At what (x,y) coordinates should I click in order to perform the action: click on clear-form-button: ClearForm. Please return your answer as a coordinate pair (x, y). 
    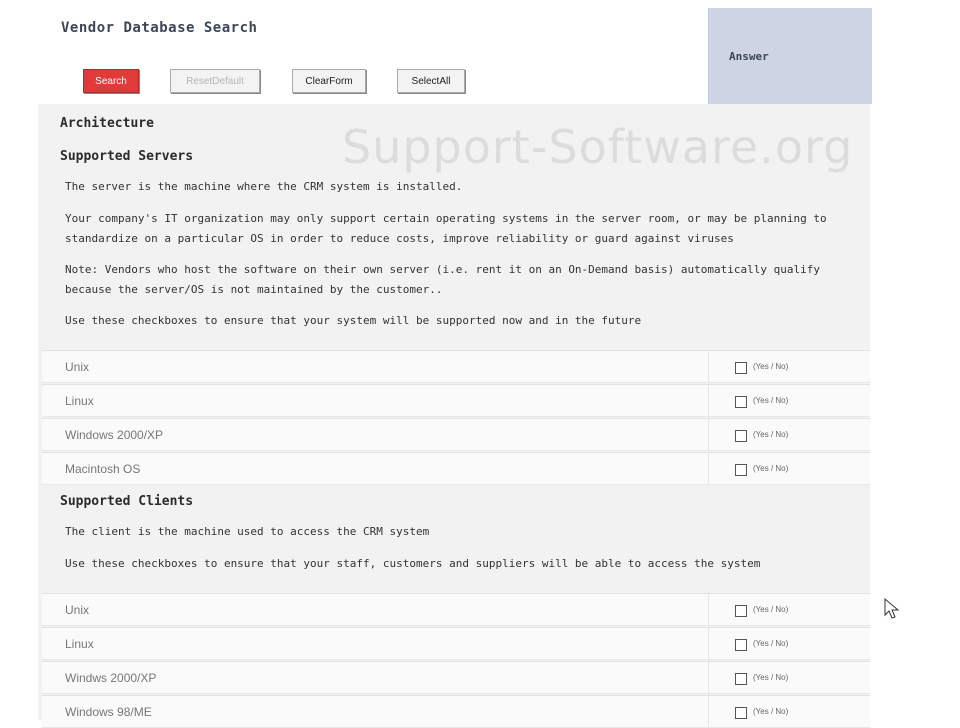
    Looking at the image, I should click on (329, 81).